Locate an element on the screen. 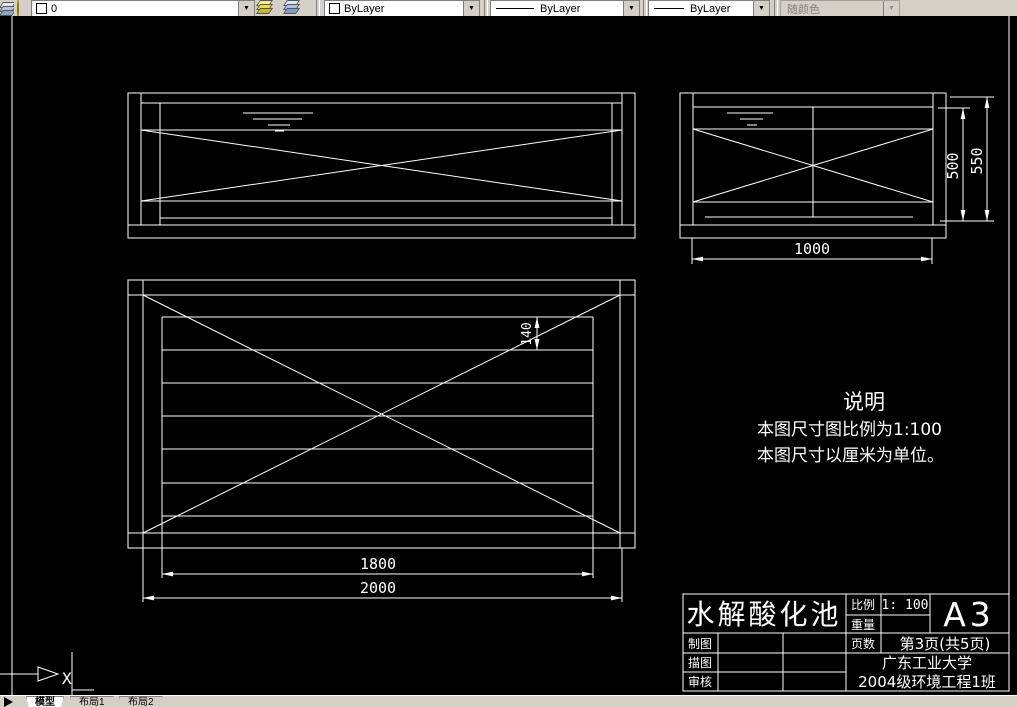 Image resolution: width=1017 pixels, height=707 pixels. dim-text-2000: 2000 is located at coordinates (378, 588).